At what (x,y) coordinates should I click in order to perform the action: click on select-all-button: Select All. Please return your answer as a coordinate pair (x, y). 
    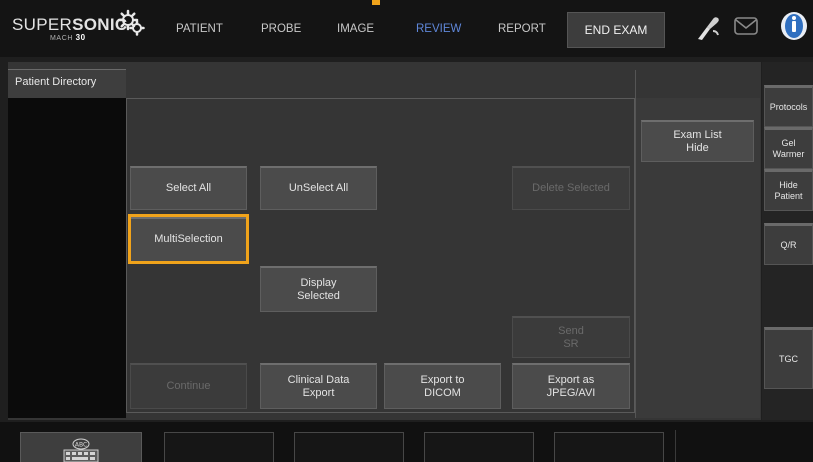
    Looking at the image, I should click on (188, 188).